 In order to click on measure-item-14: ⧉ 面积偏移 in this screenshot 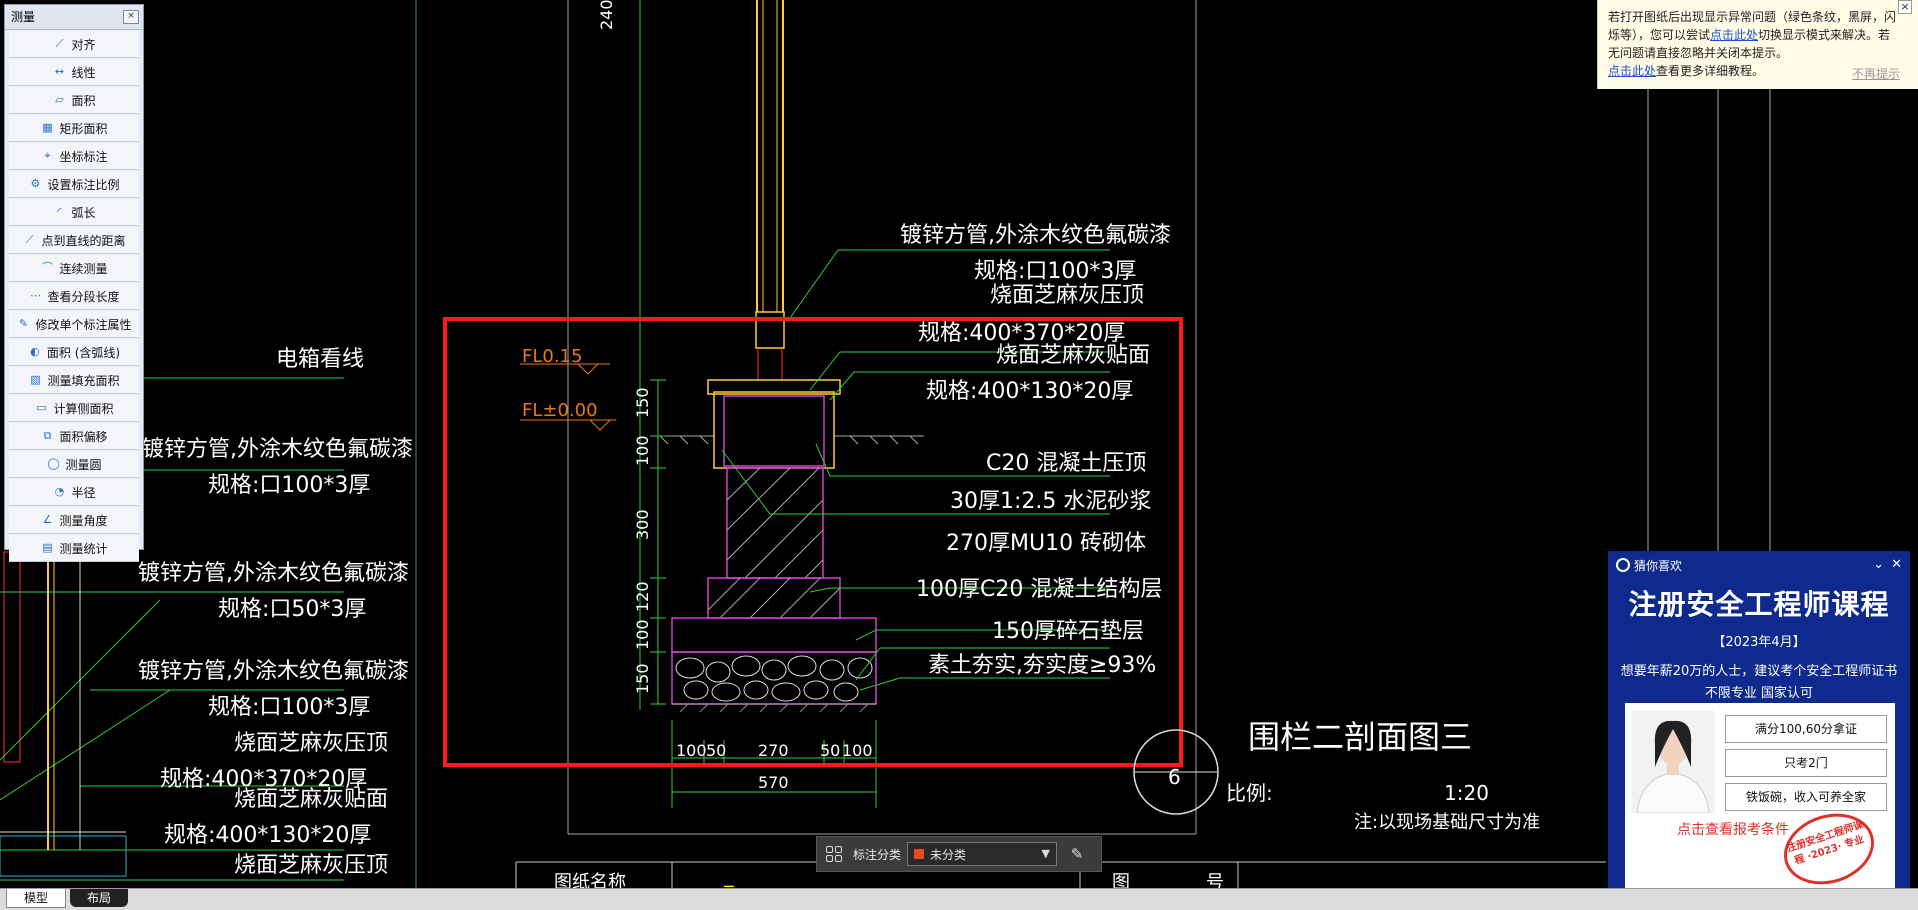, I will do `click(74, 436)`.